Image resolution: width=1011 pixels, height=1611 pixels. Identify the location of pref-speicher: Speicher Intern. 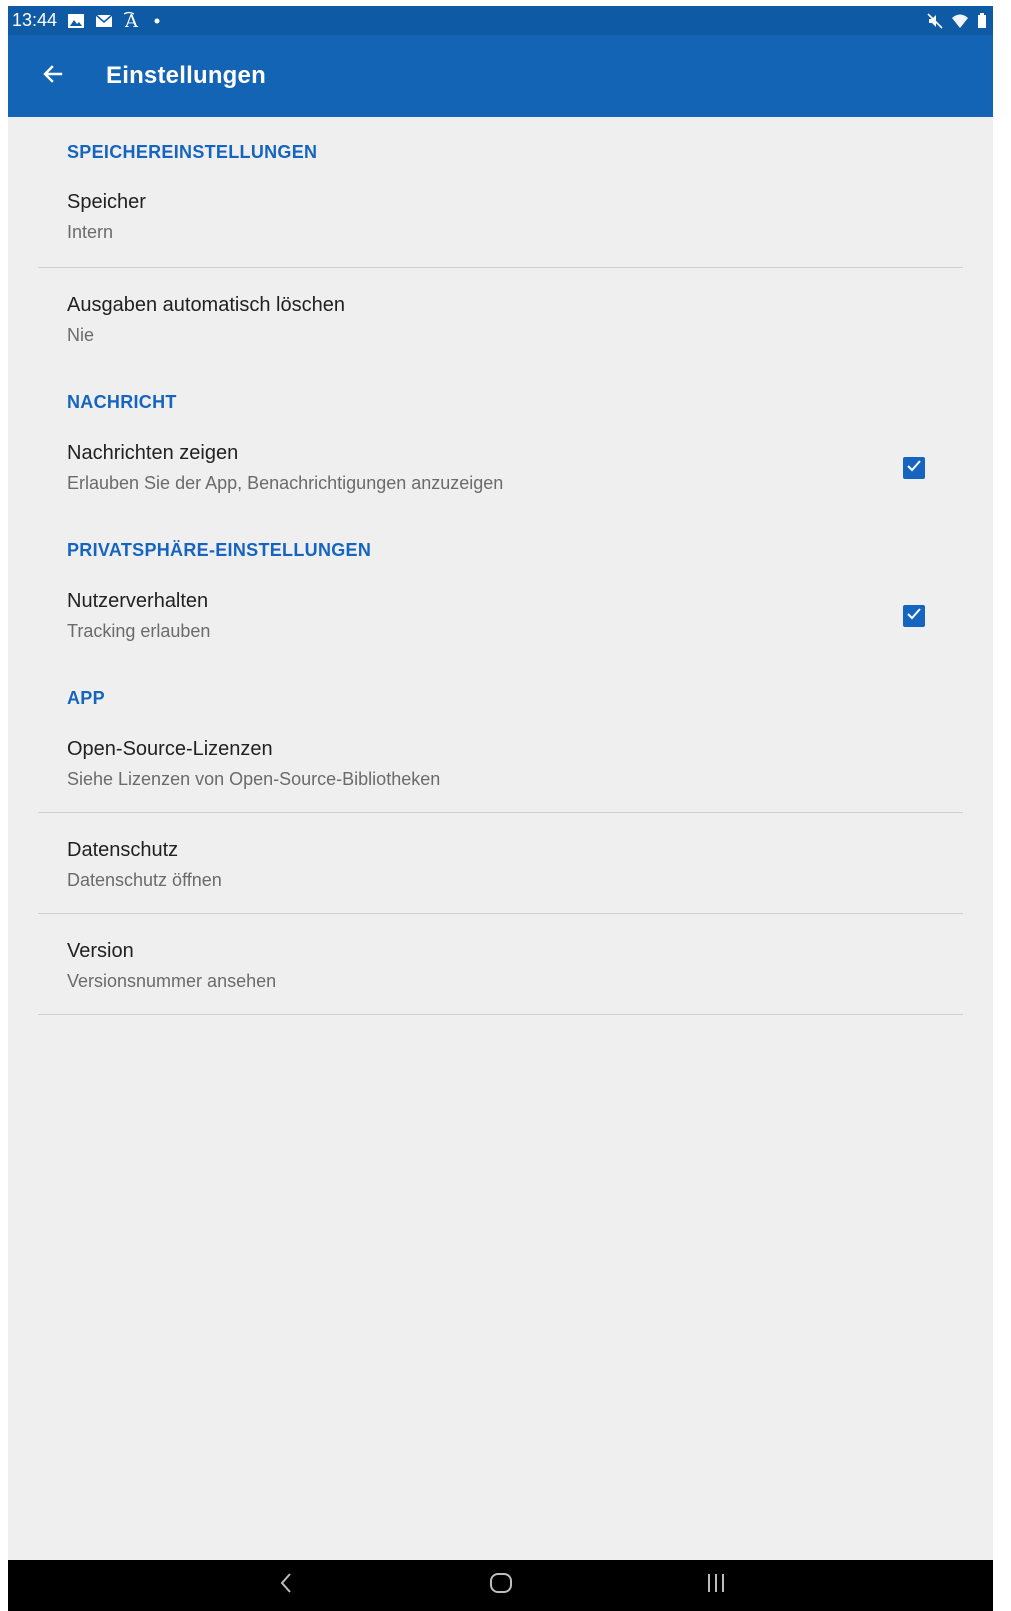
(500, 215).